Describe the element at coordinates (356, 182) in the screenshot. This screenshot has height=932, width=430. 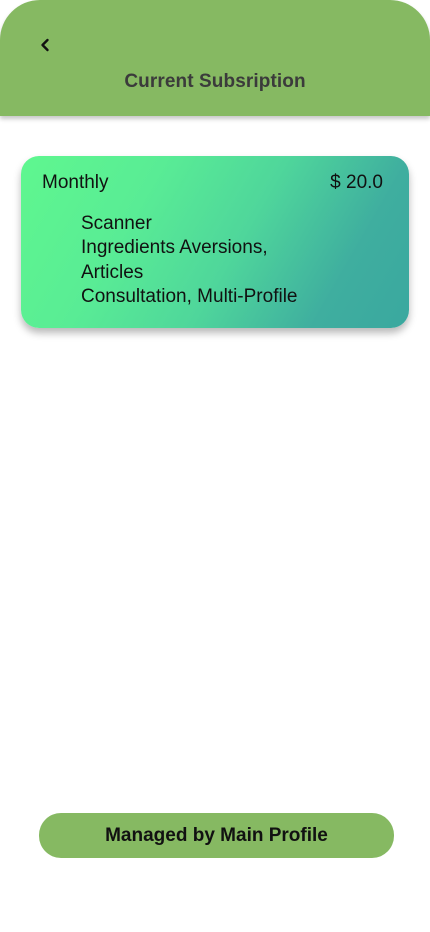
I see `plan-price: $ 20.0` at that location.